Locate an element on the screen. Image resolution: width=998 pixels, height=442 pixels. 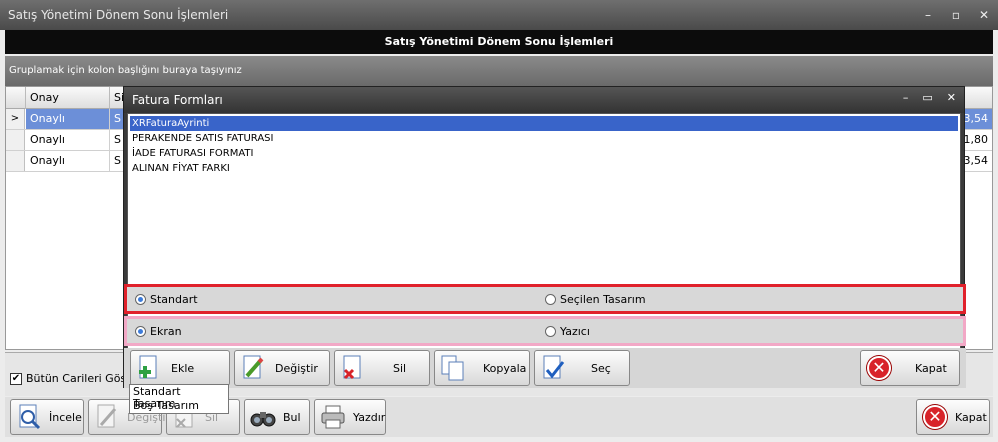
output-radio-group: Ekran Yazıcı is located at coordinates (545, 331).